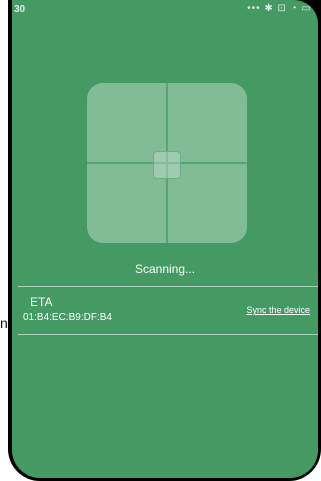 The height and width of the screenshot is (481, 321). What do you see at coordinates (4, 323) in the screenshot?
I see `clipped-side-text: n` at bounding box center [4, 323].